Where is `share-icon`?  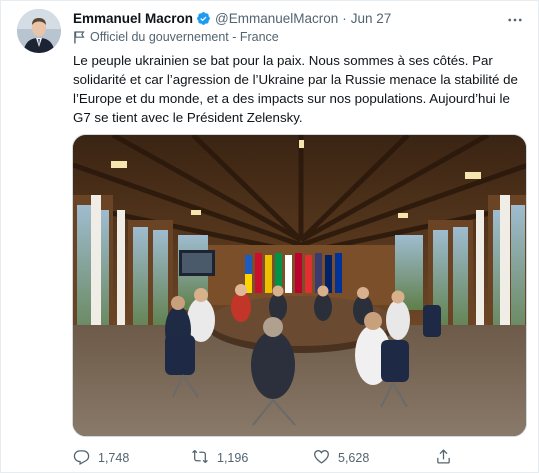 share-icon is located at coordinates (443, 458).